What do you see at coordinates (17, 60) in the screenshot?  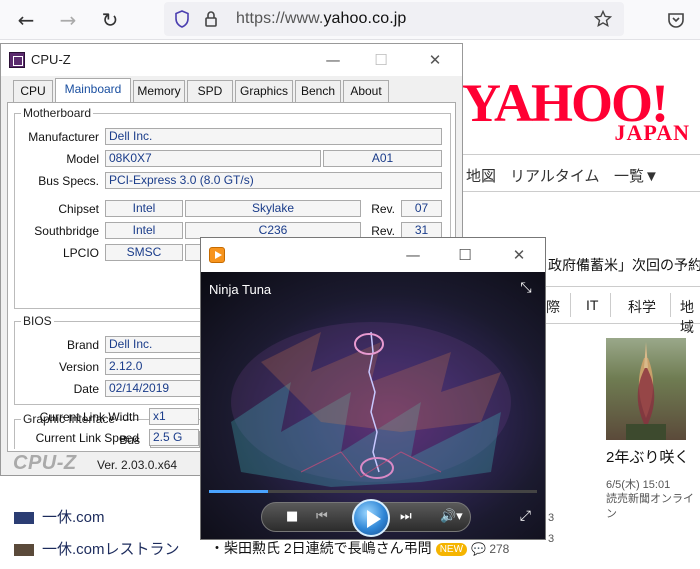 I see `cpuz-app-icon` at bounding box center [17, 60].